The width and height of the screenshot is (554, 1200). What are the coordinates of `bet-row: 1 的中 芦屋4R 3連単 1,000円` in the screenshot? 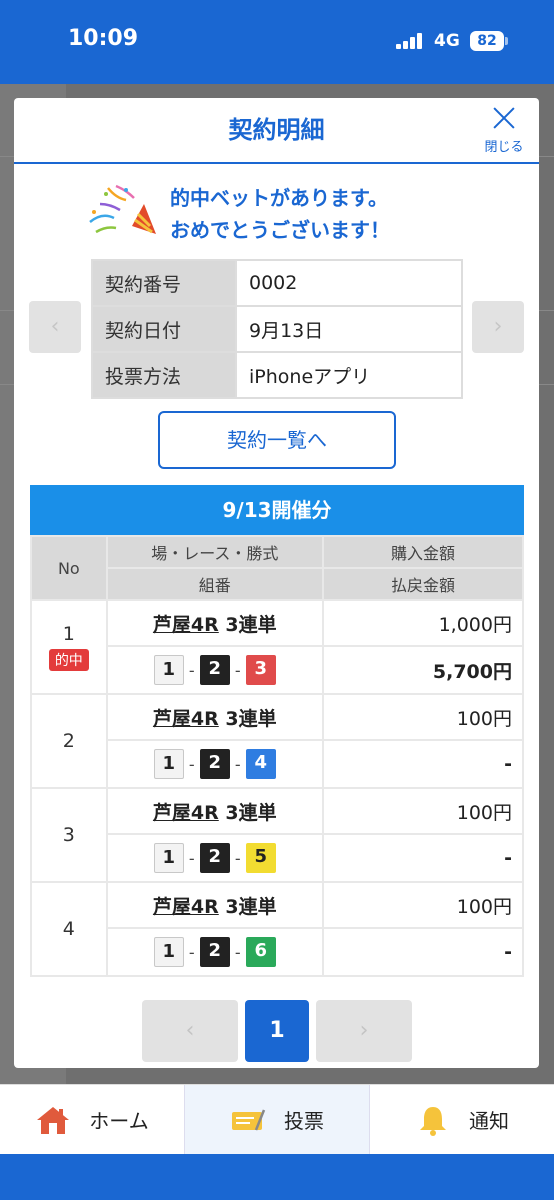 It's located at (277, 647).